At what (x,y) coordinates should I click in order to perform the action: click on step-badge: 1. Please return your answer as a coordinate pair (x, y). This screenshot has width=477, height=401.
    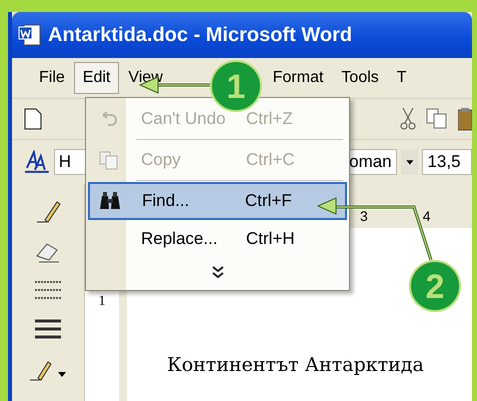
    Looking at the image, I should click on (236, 86).